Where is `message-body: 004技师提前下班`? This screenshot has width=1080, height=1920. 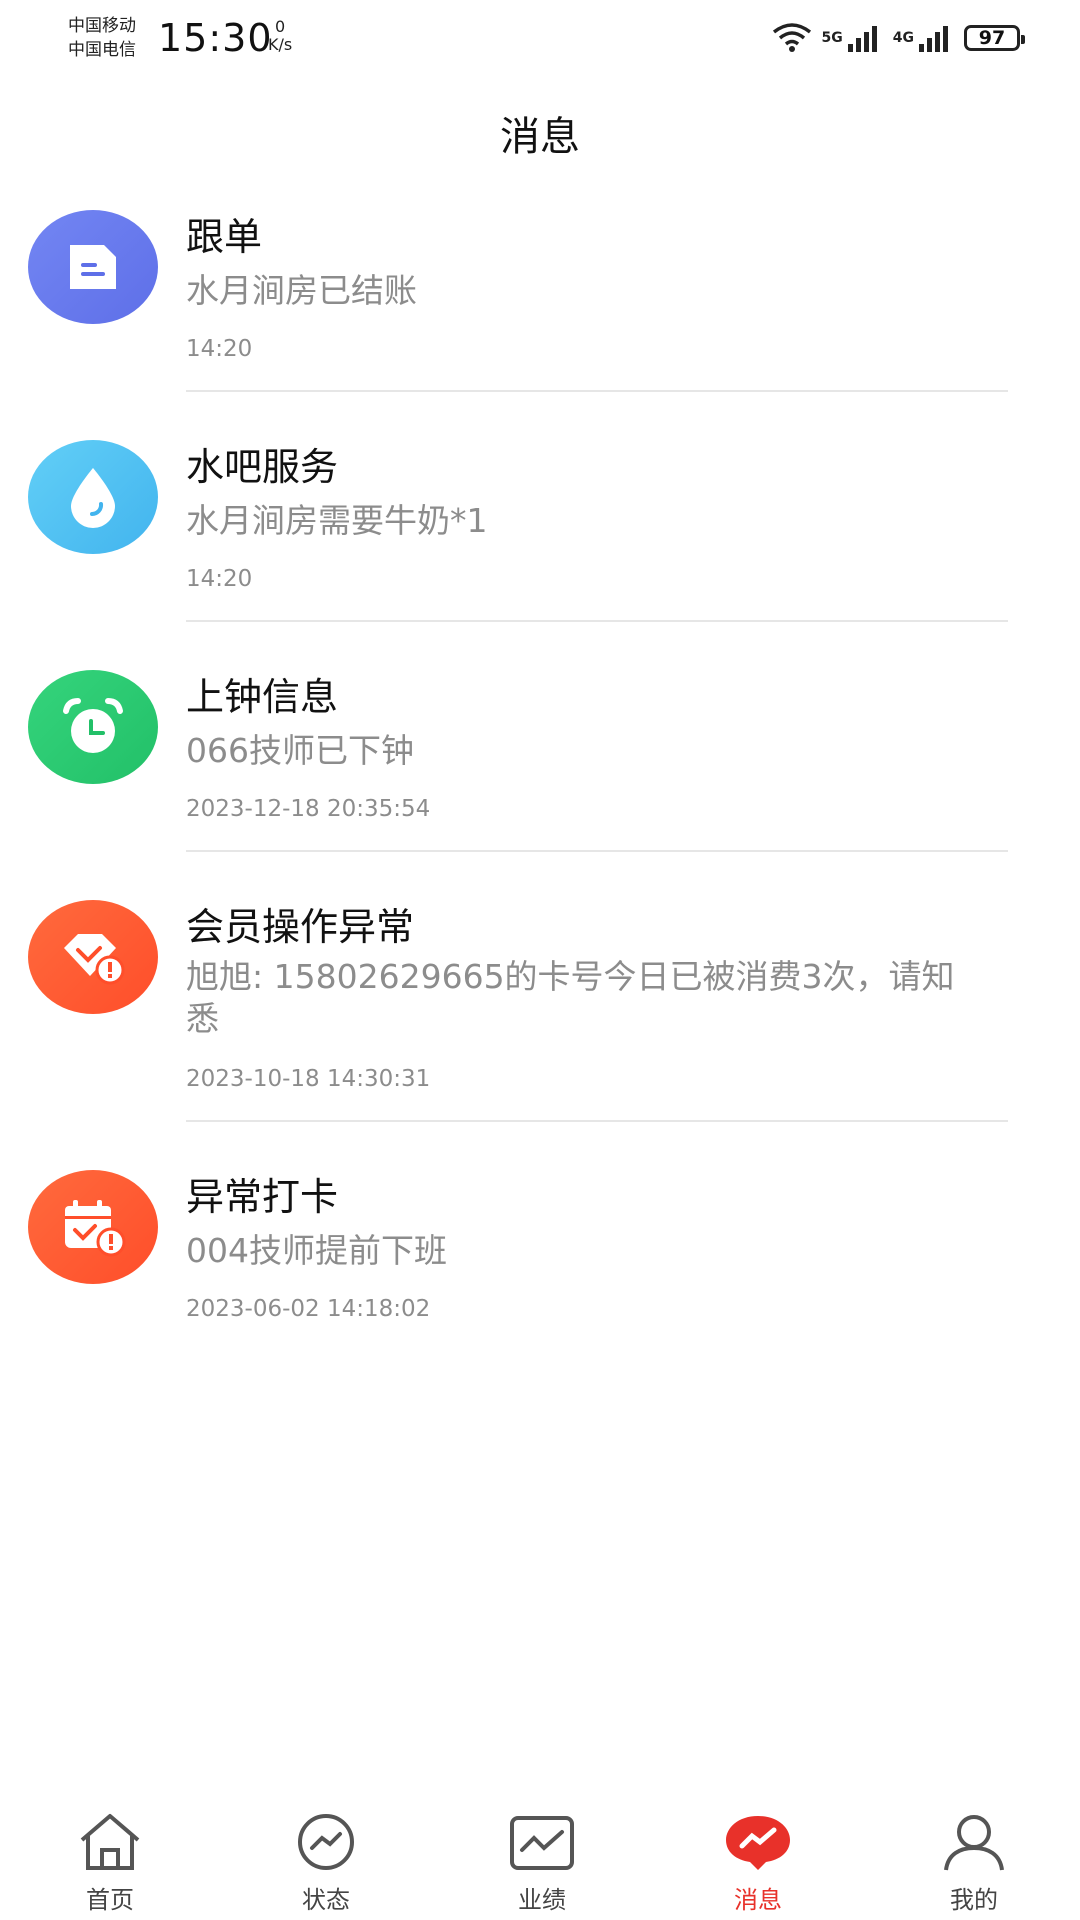 message-body: 004技师提前下班 is located at coordinates (316, 1250).